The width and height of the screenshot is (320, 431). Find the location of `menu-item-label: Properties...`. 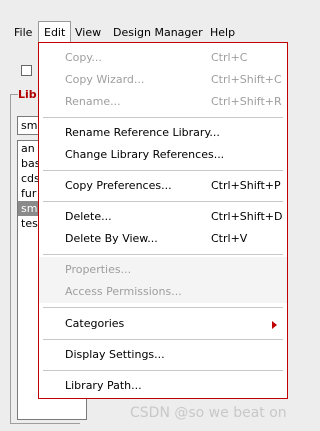

menu-item-label: Properties... is located at coordinates (98, 269).